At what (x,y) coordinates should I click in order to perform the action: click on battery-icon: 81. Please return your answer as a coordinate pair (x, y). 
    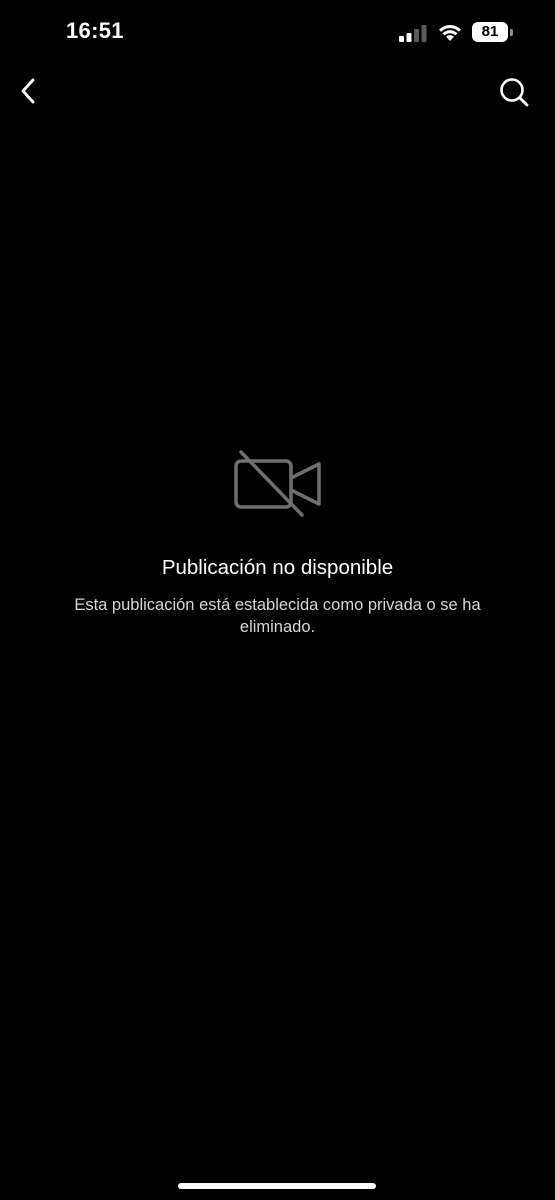
    Looking at the image, I should click on (493, 32).